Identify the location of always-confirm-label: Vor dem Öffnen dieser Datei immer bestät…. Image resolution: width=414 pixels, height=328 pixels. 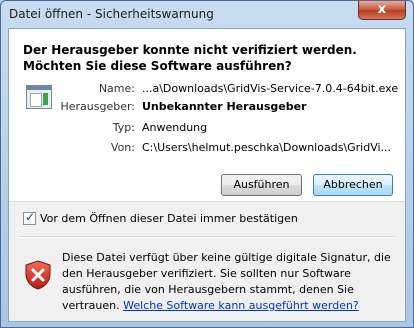
(169, 218).